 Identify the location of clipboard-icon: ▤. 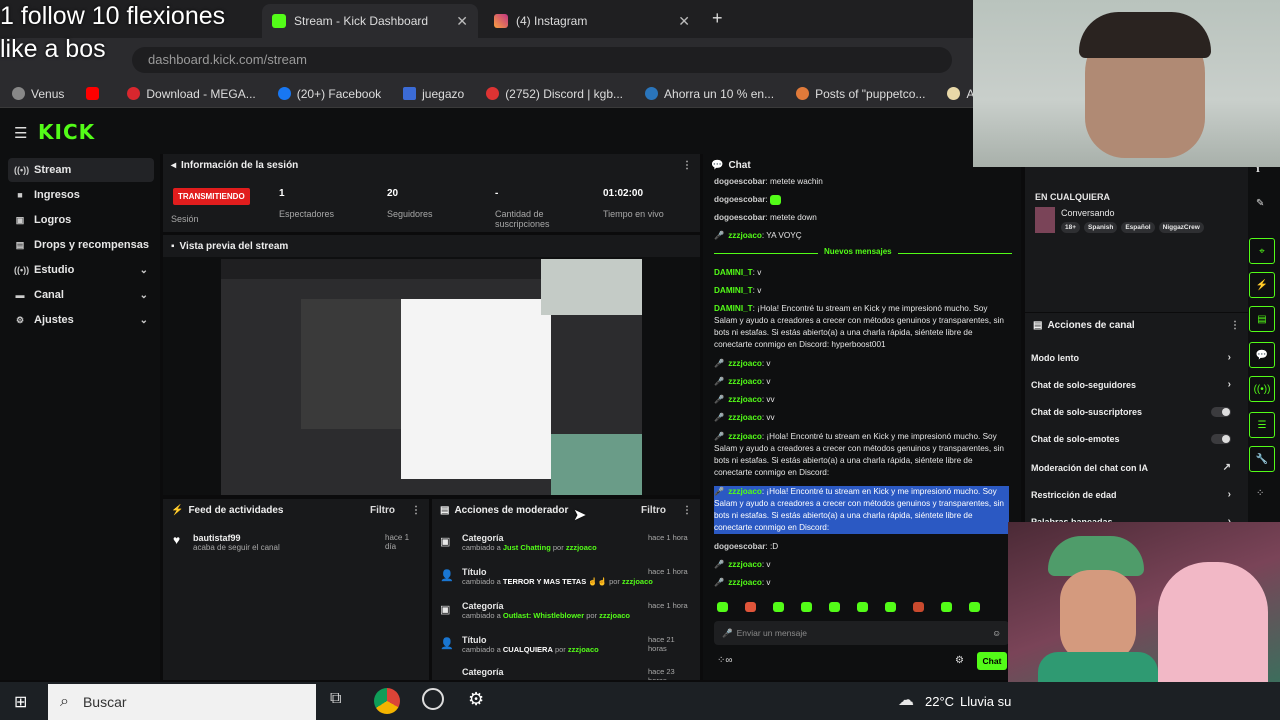
(1262, 319).